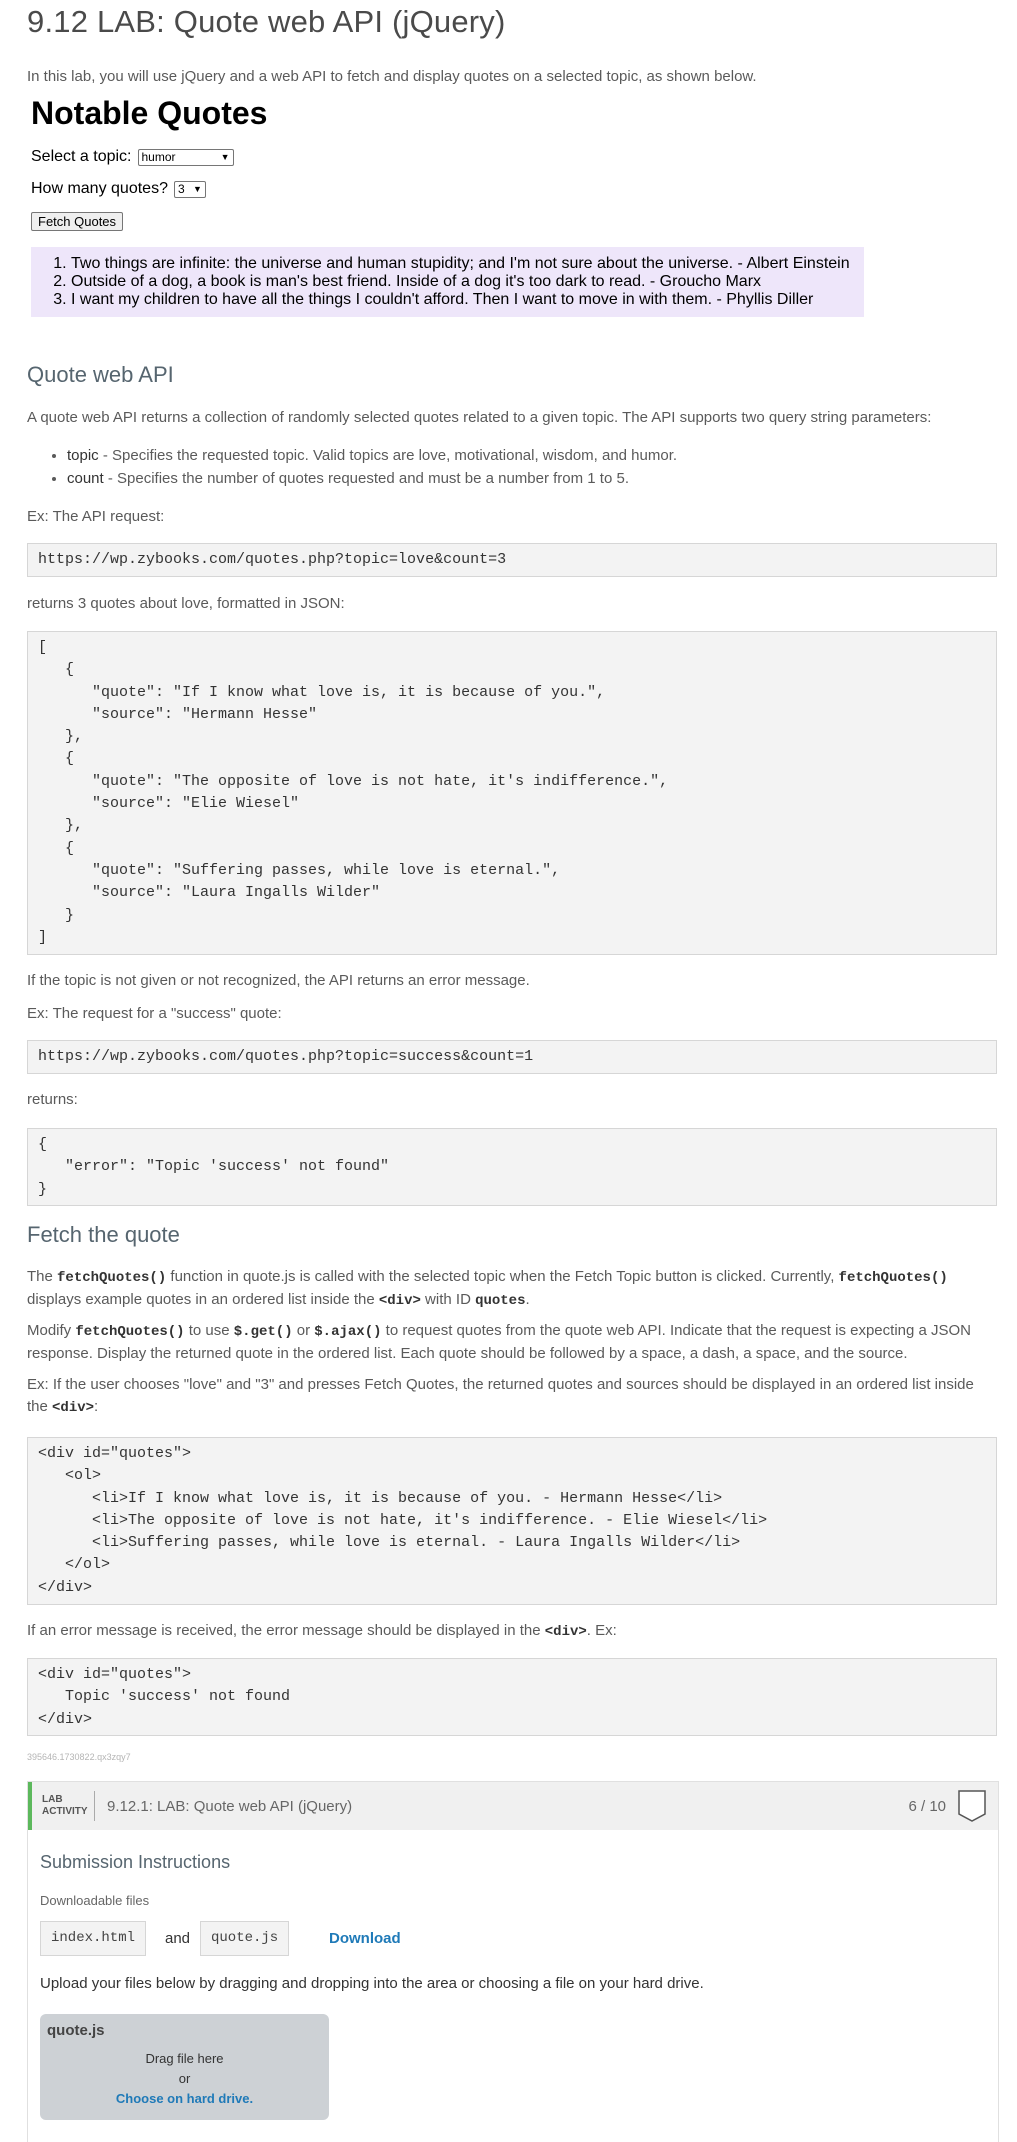 This screenshot has height=2142, width=1017. Describe the element at coordinates (81, 156) in the screenshot. I see `topic-label: Select a topic:` at that location.